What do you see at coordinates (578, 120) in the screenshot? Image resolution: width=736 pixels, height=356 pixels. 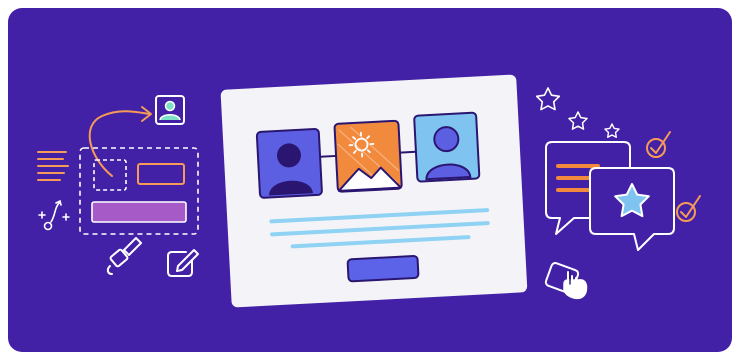 I see `star-icon-small` at bounding box center [578, 120].